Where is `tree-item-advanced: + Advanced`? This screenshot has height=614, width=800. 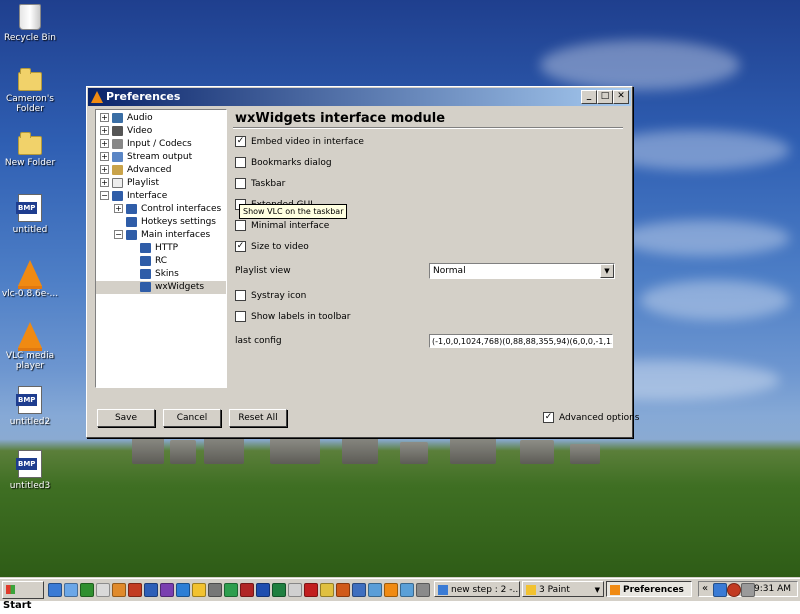 tree-item-advanced: + Advanced is located at coordinates (136, 170).